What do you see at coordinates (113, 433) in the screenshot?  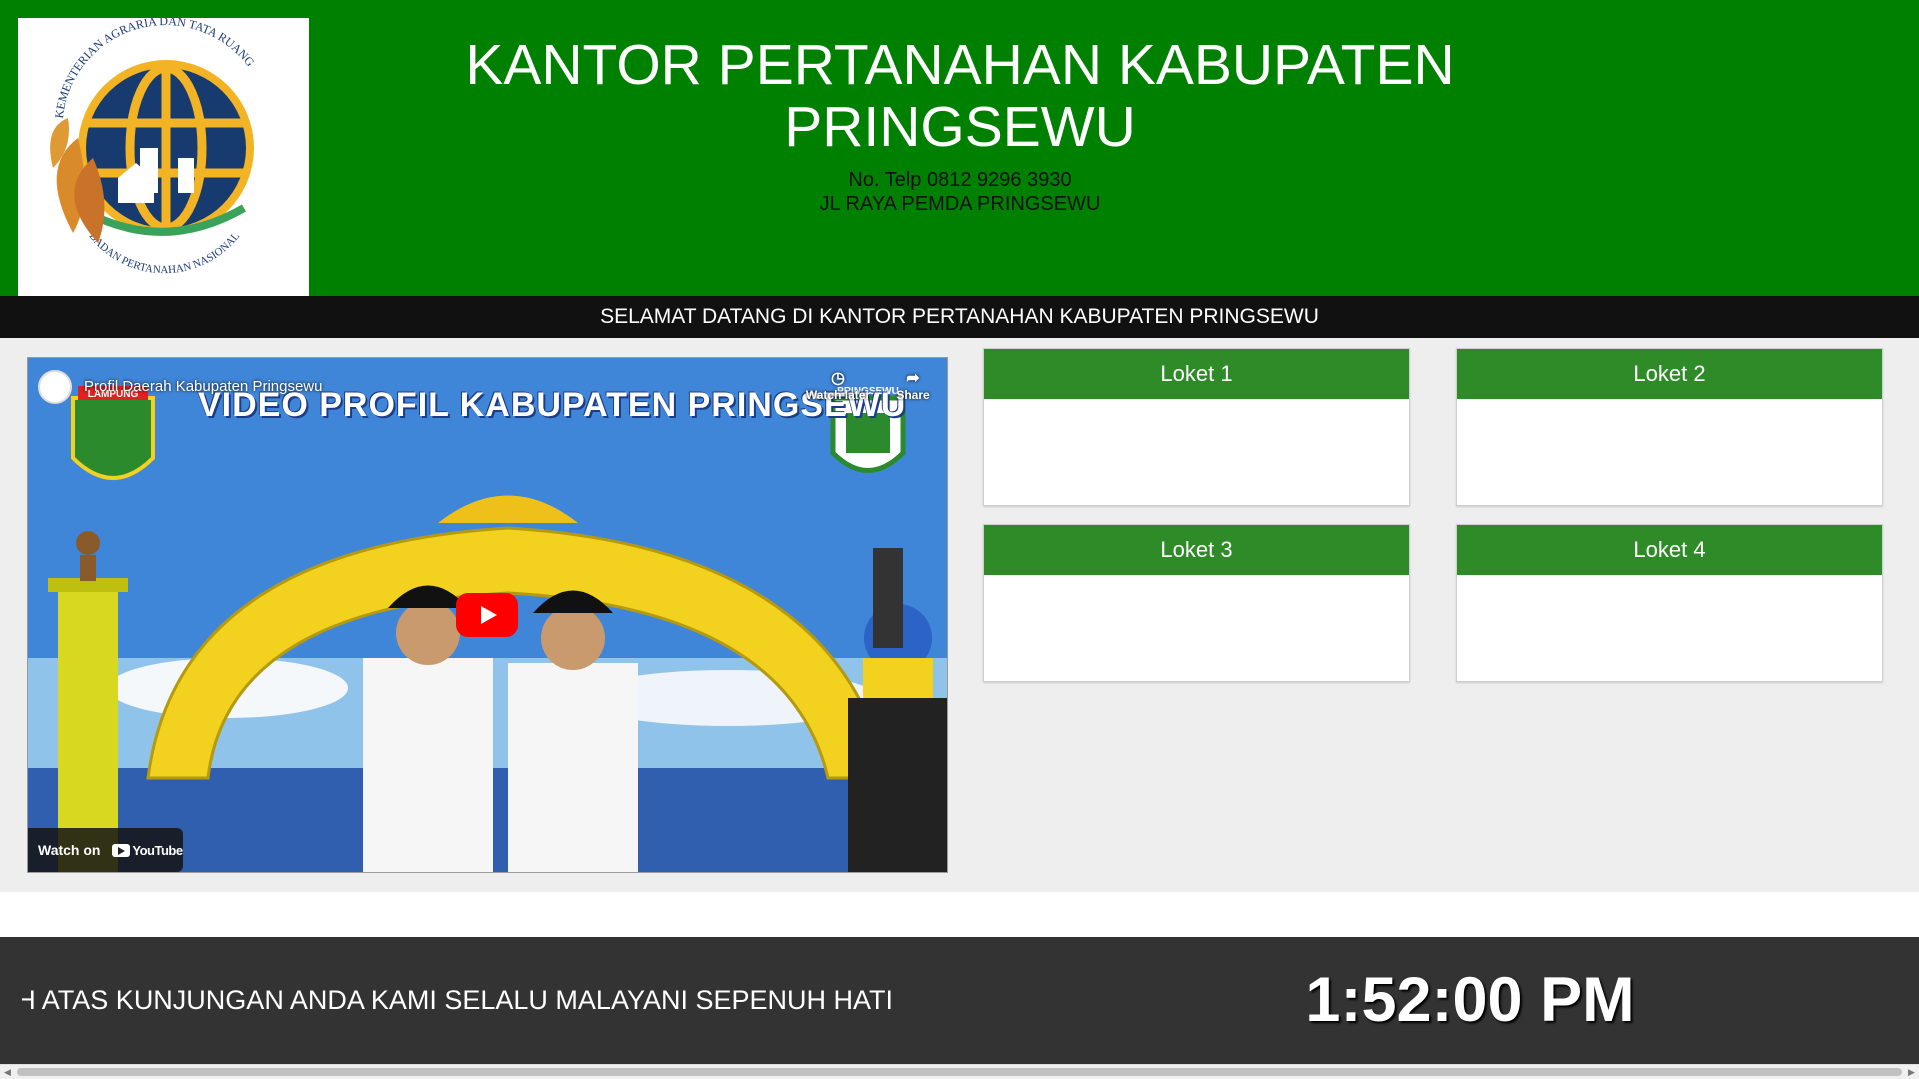 I see `lampung-crest-icon: LAMPUNG` at bounding box center [113, 433].